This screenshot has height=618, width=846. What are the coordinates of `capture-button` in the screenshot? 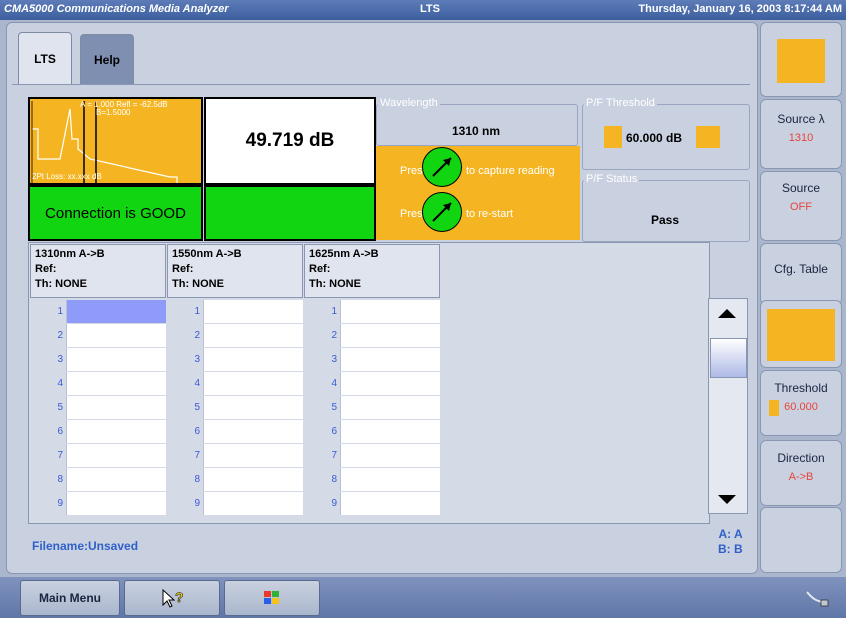 It's located at (442, 167).